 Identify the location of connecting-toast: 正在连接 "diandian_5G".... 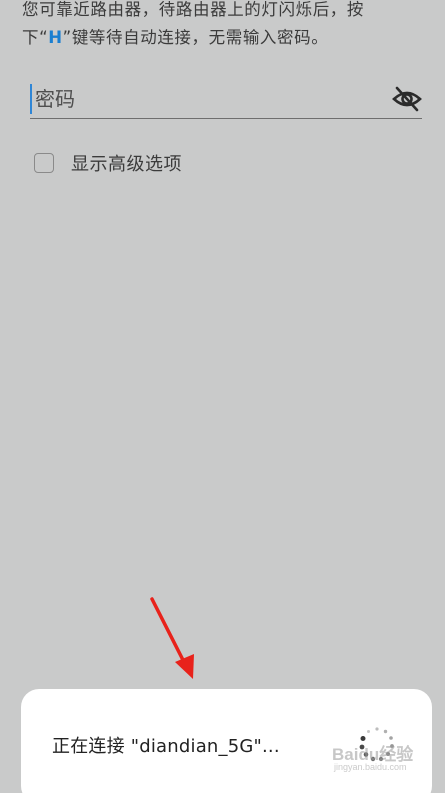
(226, 741).